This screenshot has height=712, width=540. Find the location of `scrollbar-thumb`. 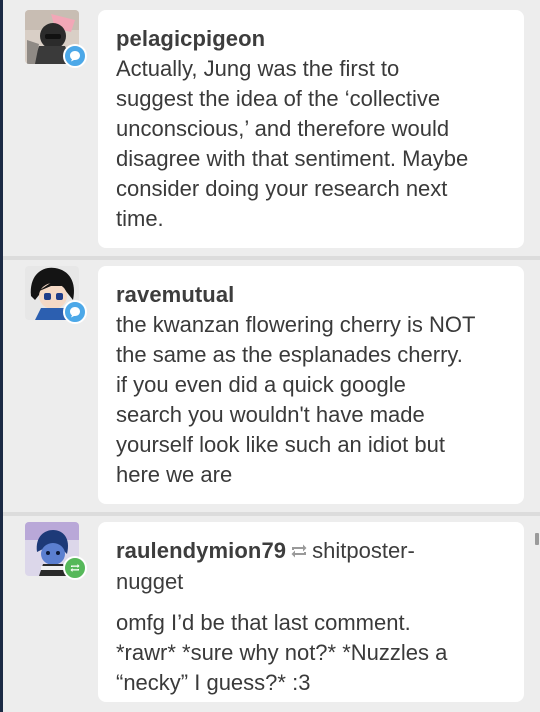

scrollbar-thumb is located at coordinates (537, 539).